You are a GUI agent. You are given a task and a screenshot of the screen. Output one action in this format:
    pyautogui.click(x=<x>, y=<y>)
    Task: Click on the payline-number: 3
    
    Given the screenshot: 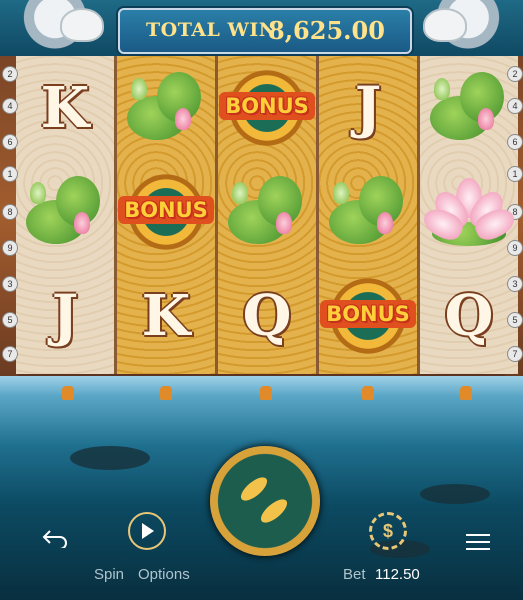 What is the action you would take?
    pyautogui.click(x=10, y=284)
    